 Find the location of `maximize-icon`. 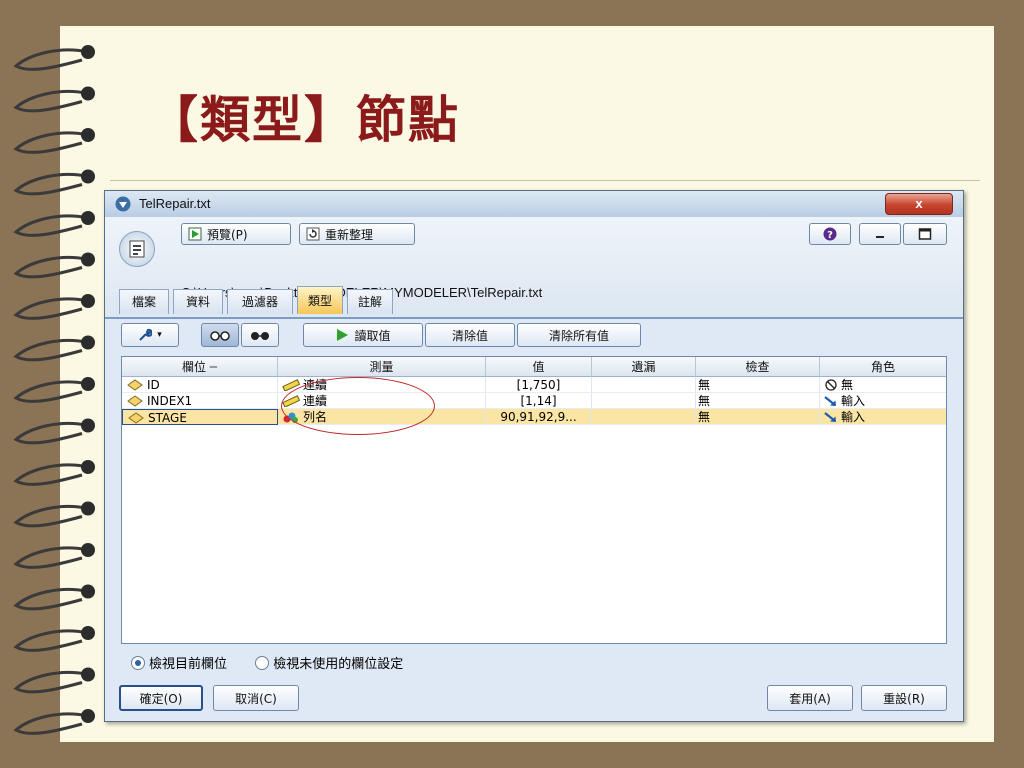

maximize-icon is located at coordinates (925, 234).